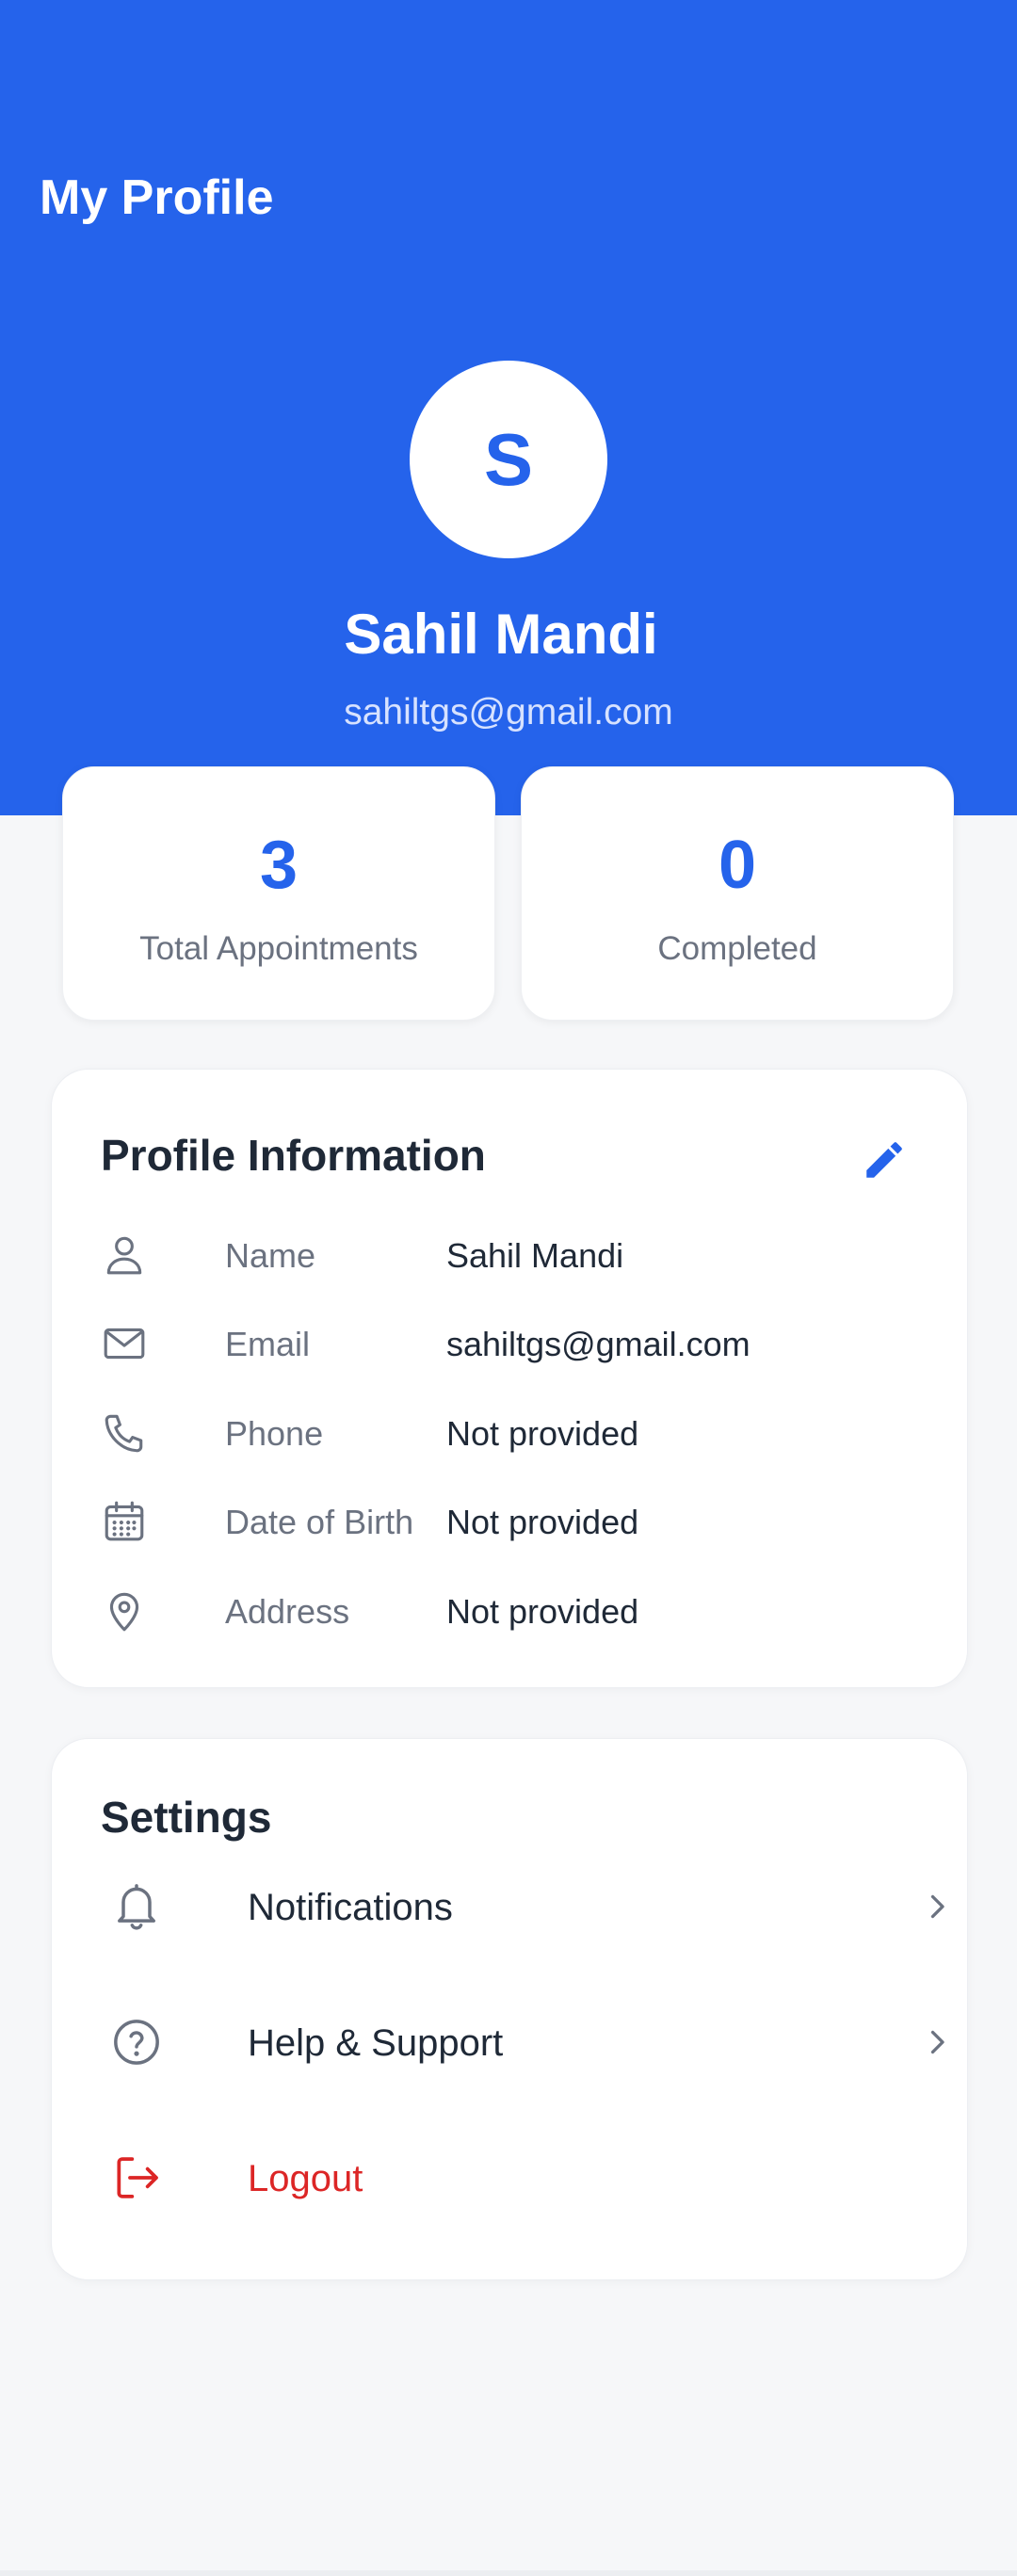 The image size is (1017, 2576). What do you see at coordinates (516, 1905) in the screenshot?
I see `settings-item-notifications: Notifications` at bounding box center [516, 1905].